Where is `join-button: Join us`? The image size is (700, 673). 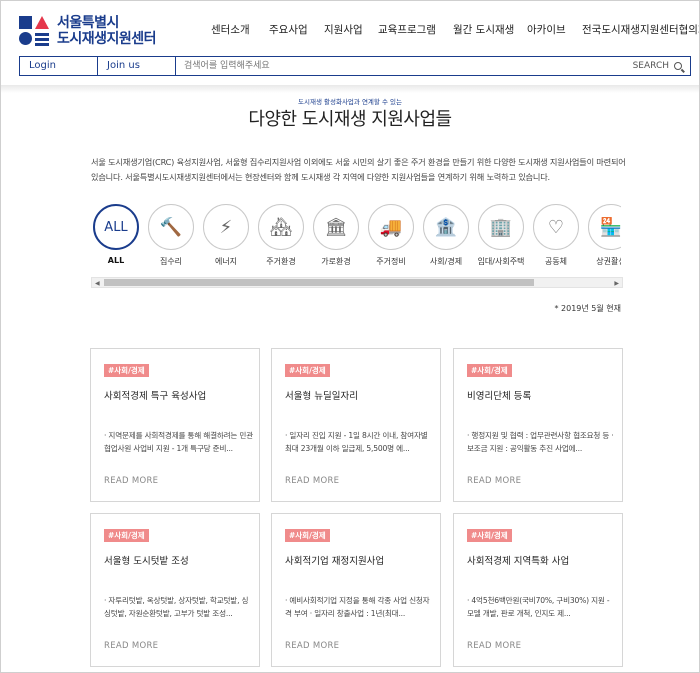
join-button: Join us is located at coordinates (137, 66).